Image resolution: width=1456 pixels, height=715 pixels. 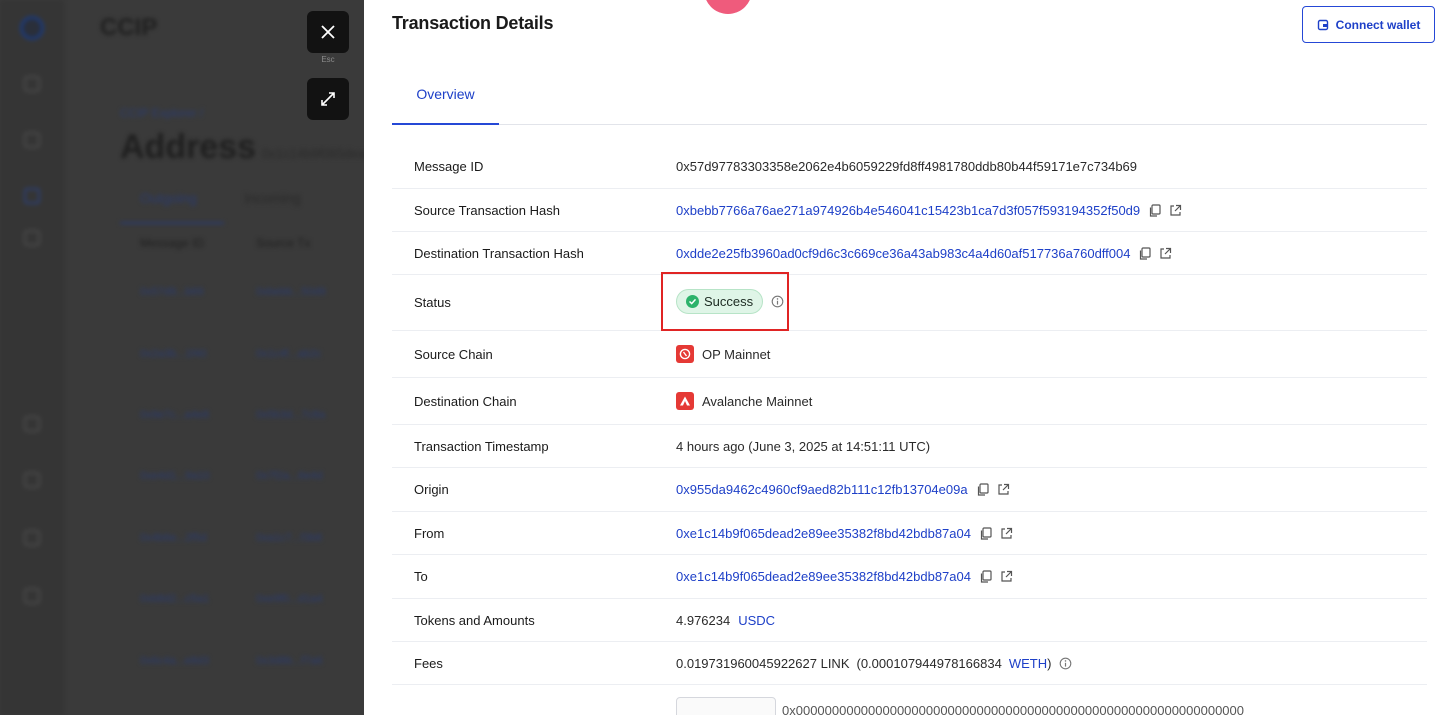 What do you see at coordinates (175, 415) in the screenshot?
I see `background-cell: 0x9e7c...a4e8` at bounding box center [175, 415].